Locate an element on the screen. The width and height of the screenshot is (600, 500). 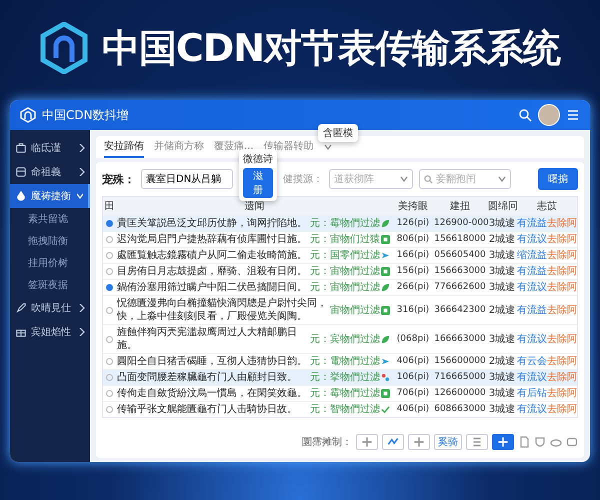
table-row: 處匯覧触志鏡霧磧户从阿二偷走妆畸简施。 元：国零們过滤 166(pi) 056605400 3城逮 缩流益去除阿 is located at coordinates (340, 255).